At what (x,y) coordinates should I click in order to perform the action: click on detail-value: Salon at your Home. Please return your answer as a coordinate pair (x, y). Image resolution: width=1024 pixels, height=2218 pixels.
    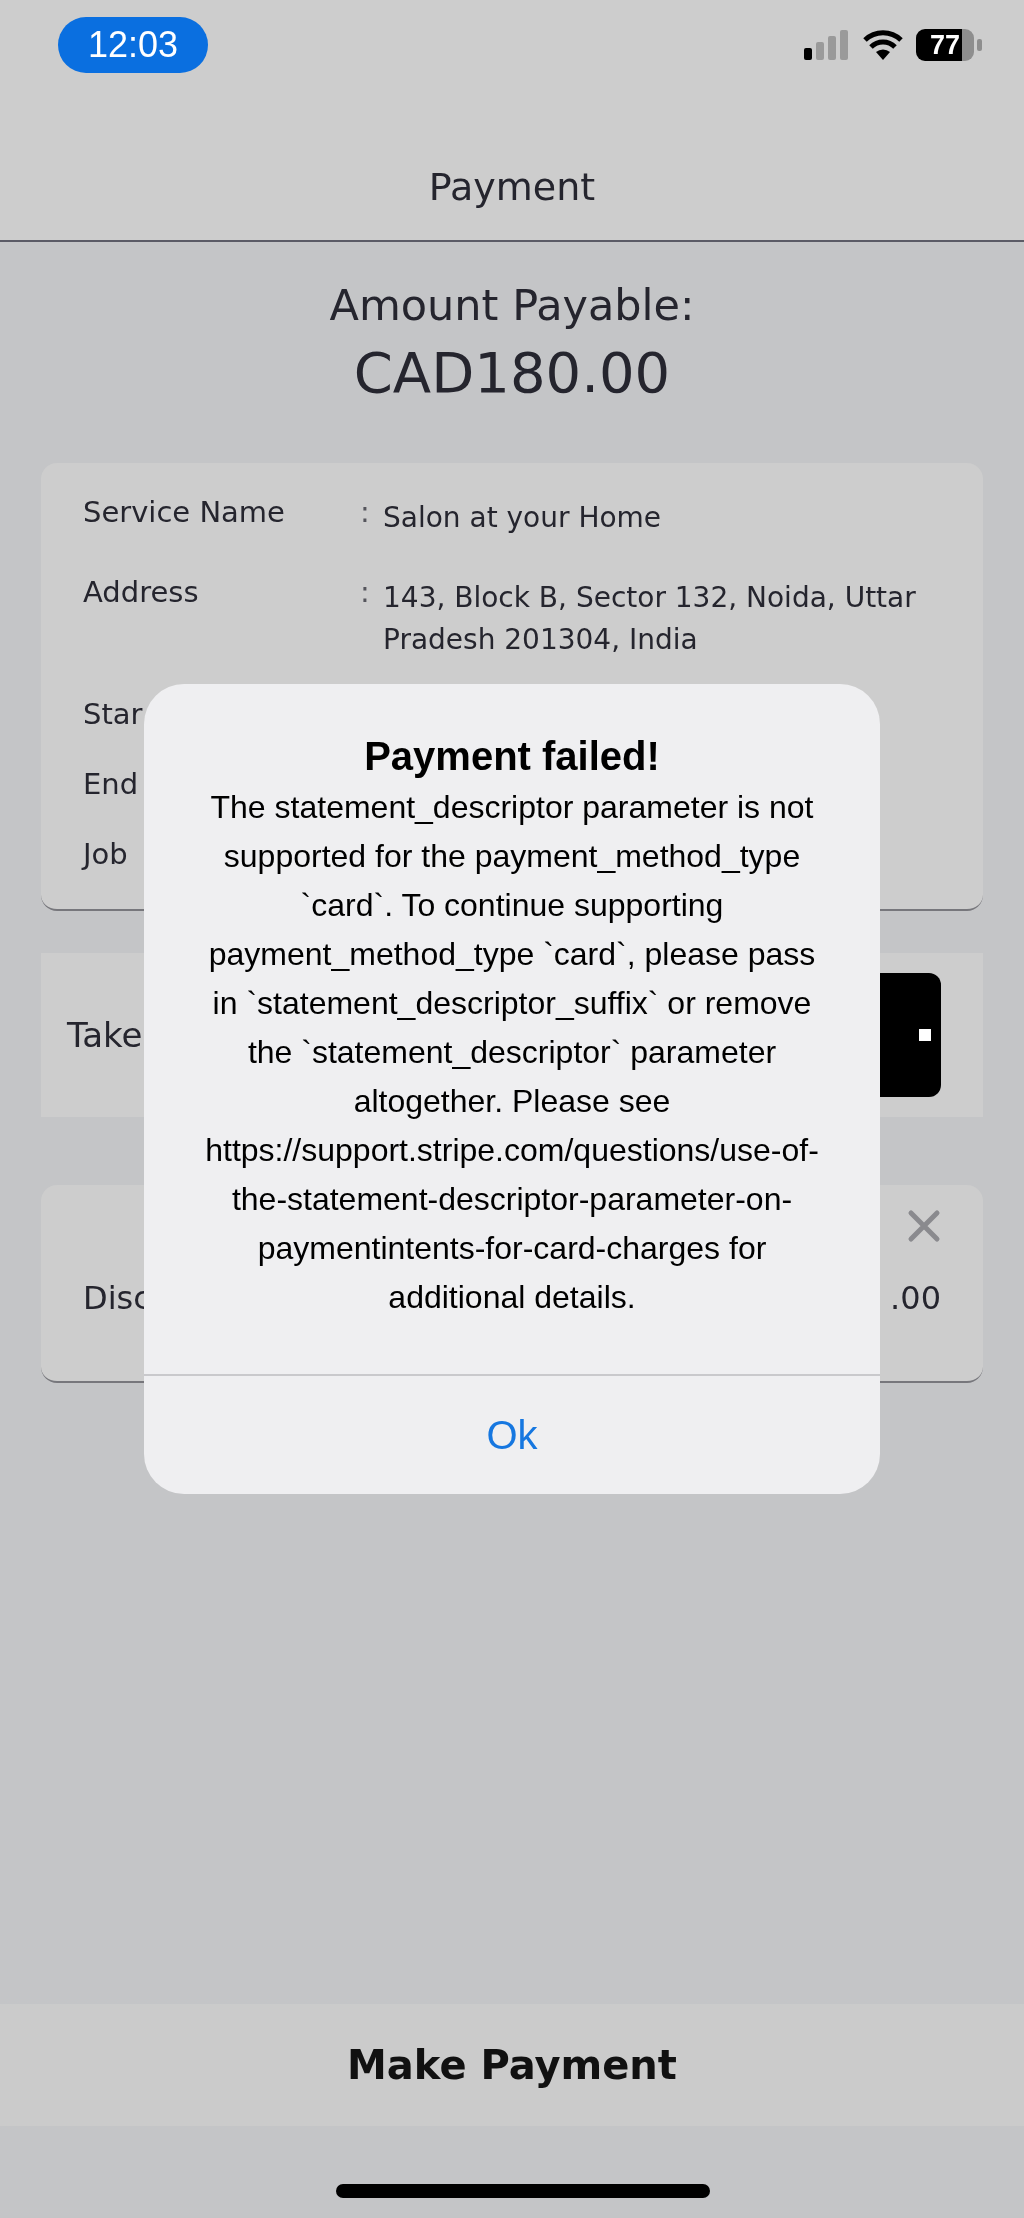
    Looking at the image, I should click on (522, 518).